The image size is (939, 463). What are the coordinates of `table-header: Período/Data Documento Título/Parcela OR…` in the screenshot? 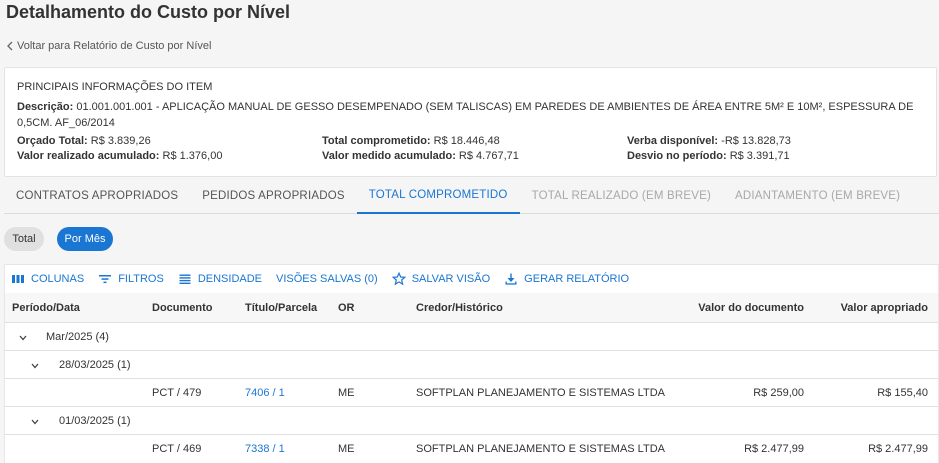 It's located at (471, 308).